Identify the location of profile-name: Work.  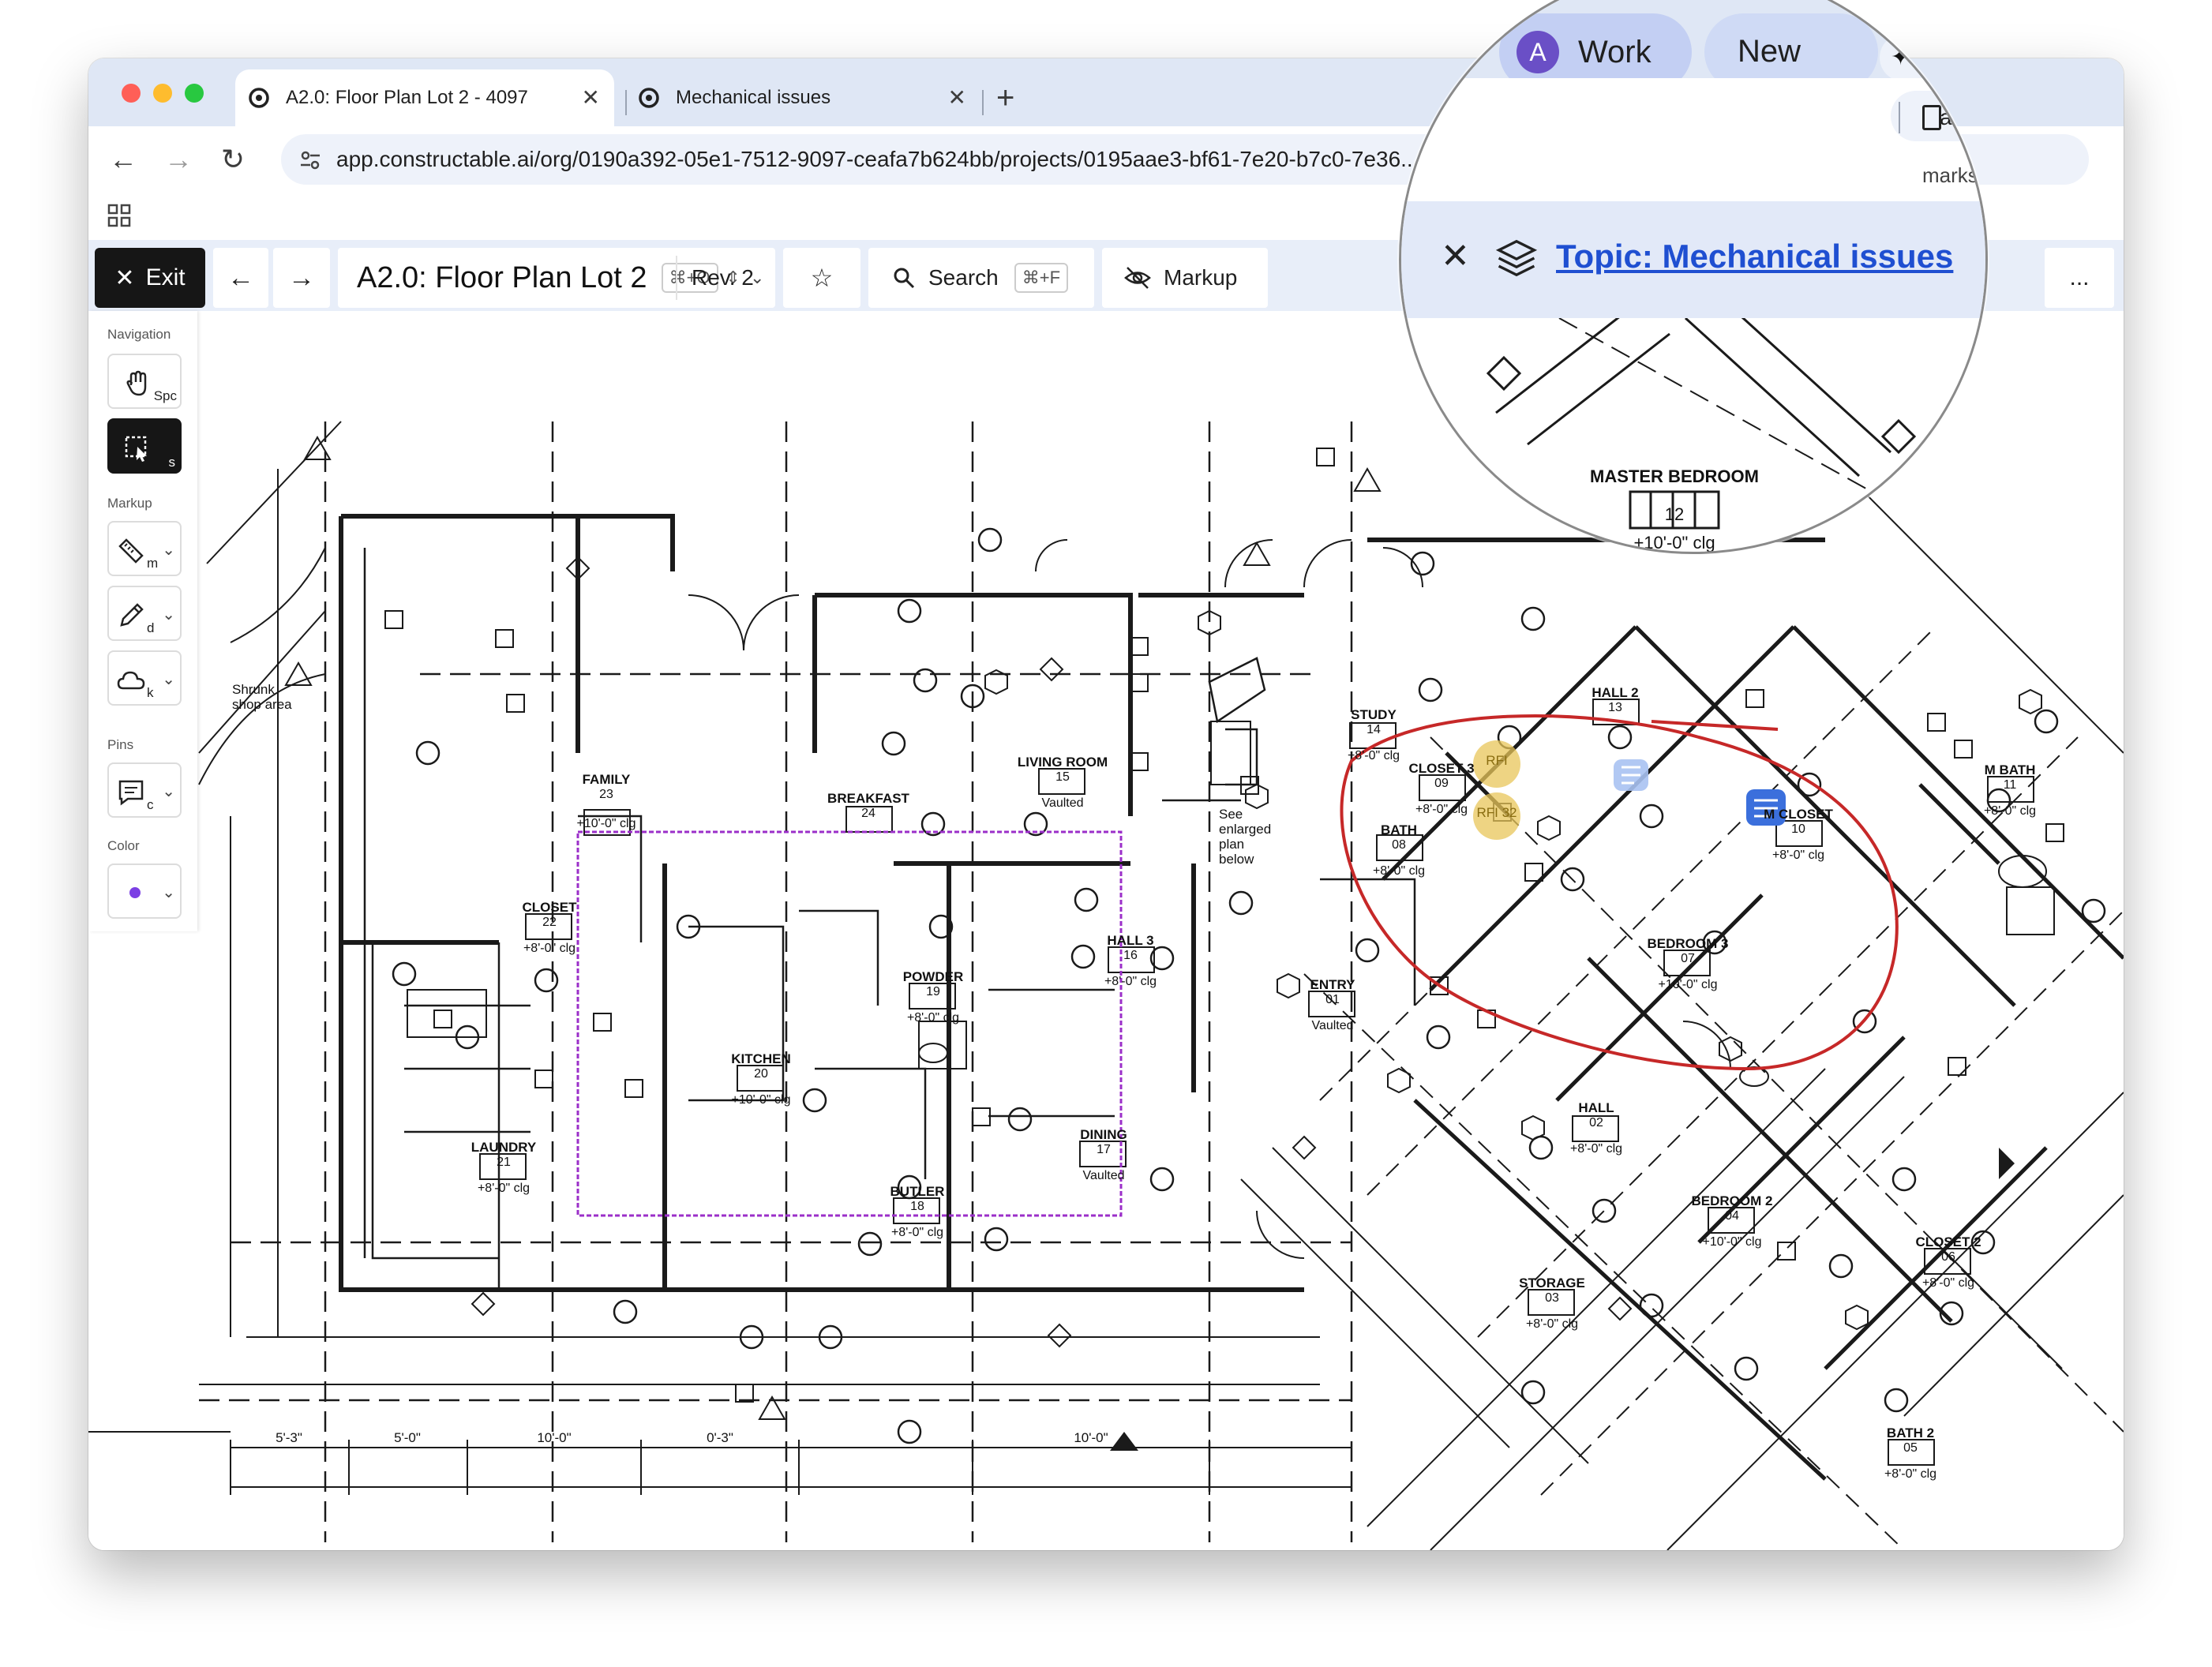
(1615, 51).